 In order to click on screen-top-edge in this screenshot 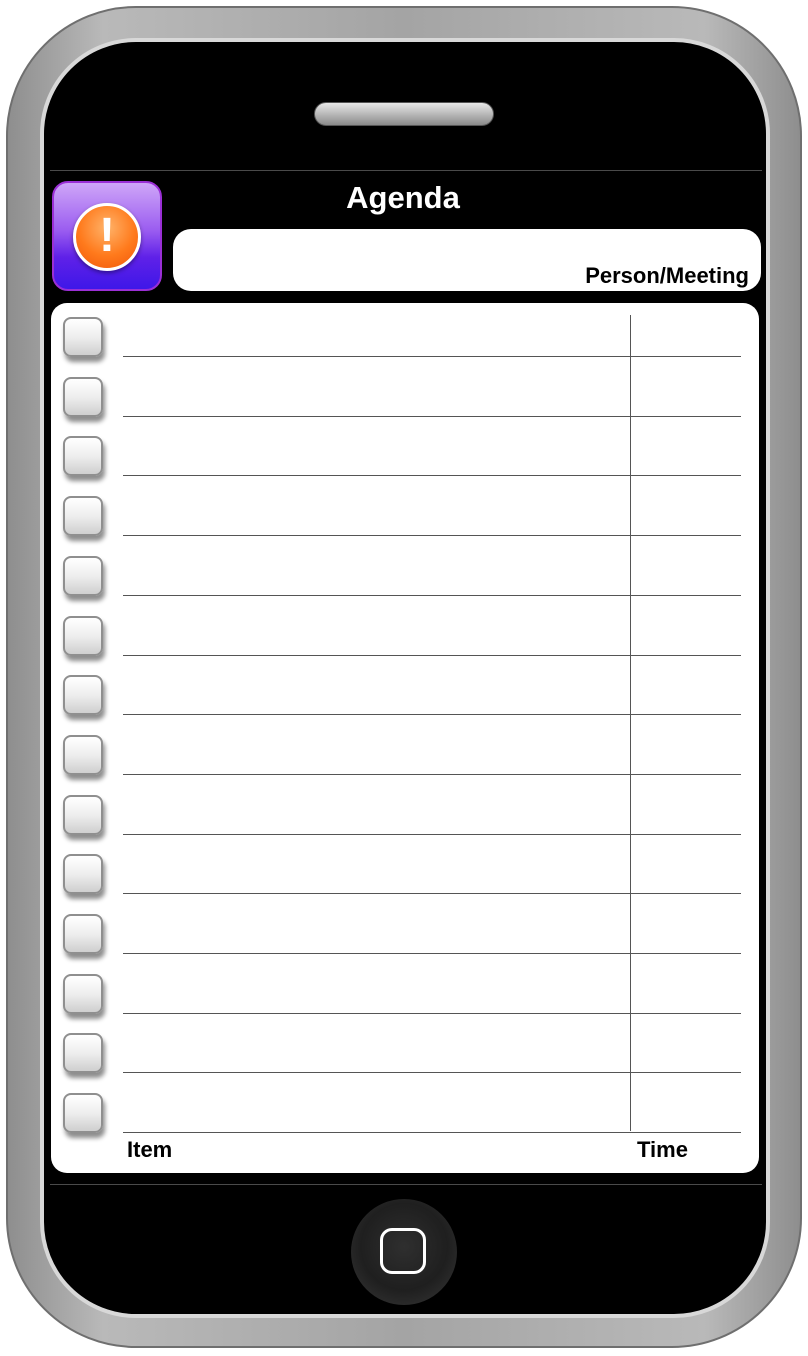, I will do `click(406, 170)`.